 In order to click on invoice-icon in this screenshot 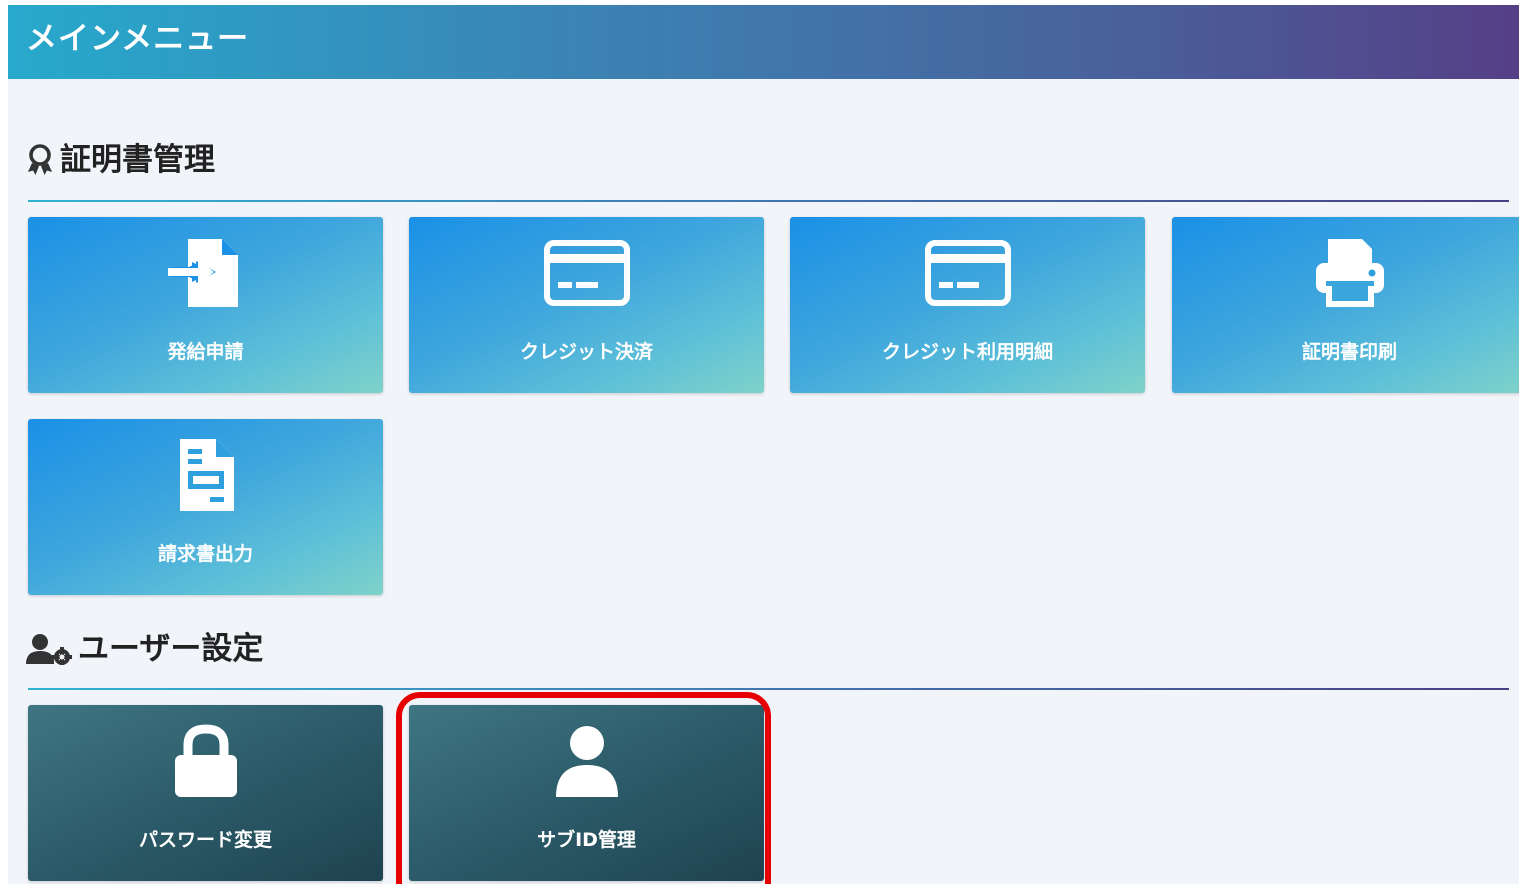, I will do `click(205, 475)`.